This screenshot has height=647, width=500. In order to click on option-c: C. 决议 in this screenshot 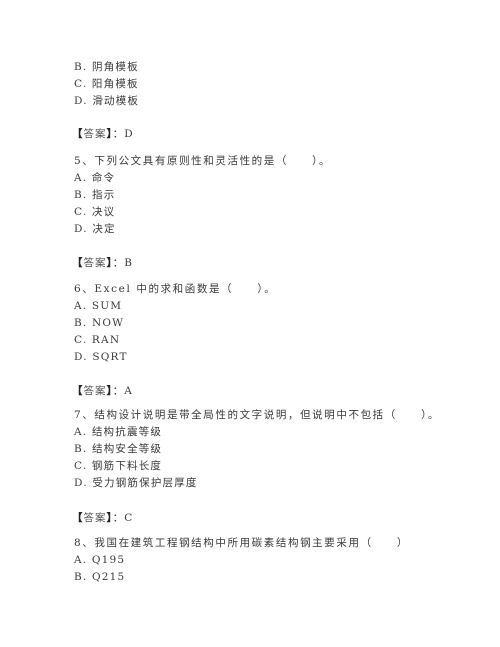, I will do `click(95, 212)`.